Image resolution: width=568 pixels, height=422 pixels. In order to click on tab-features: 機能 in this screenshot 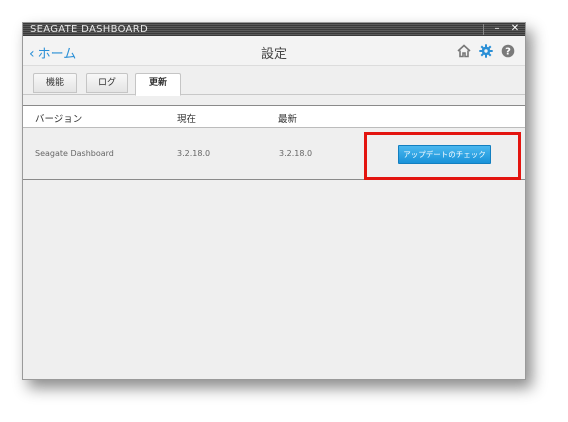, I will do `click(55, 83)`.